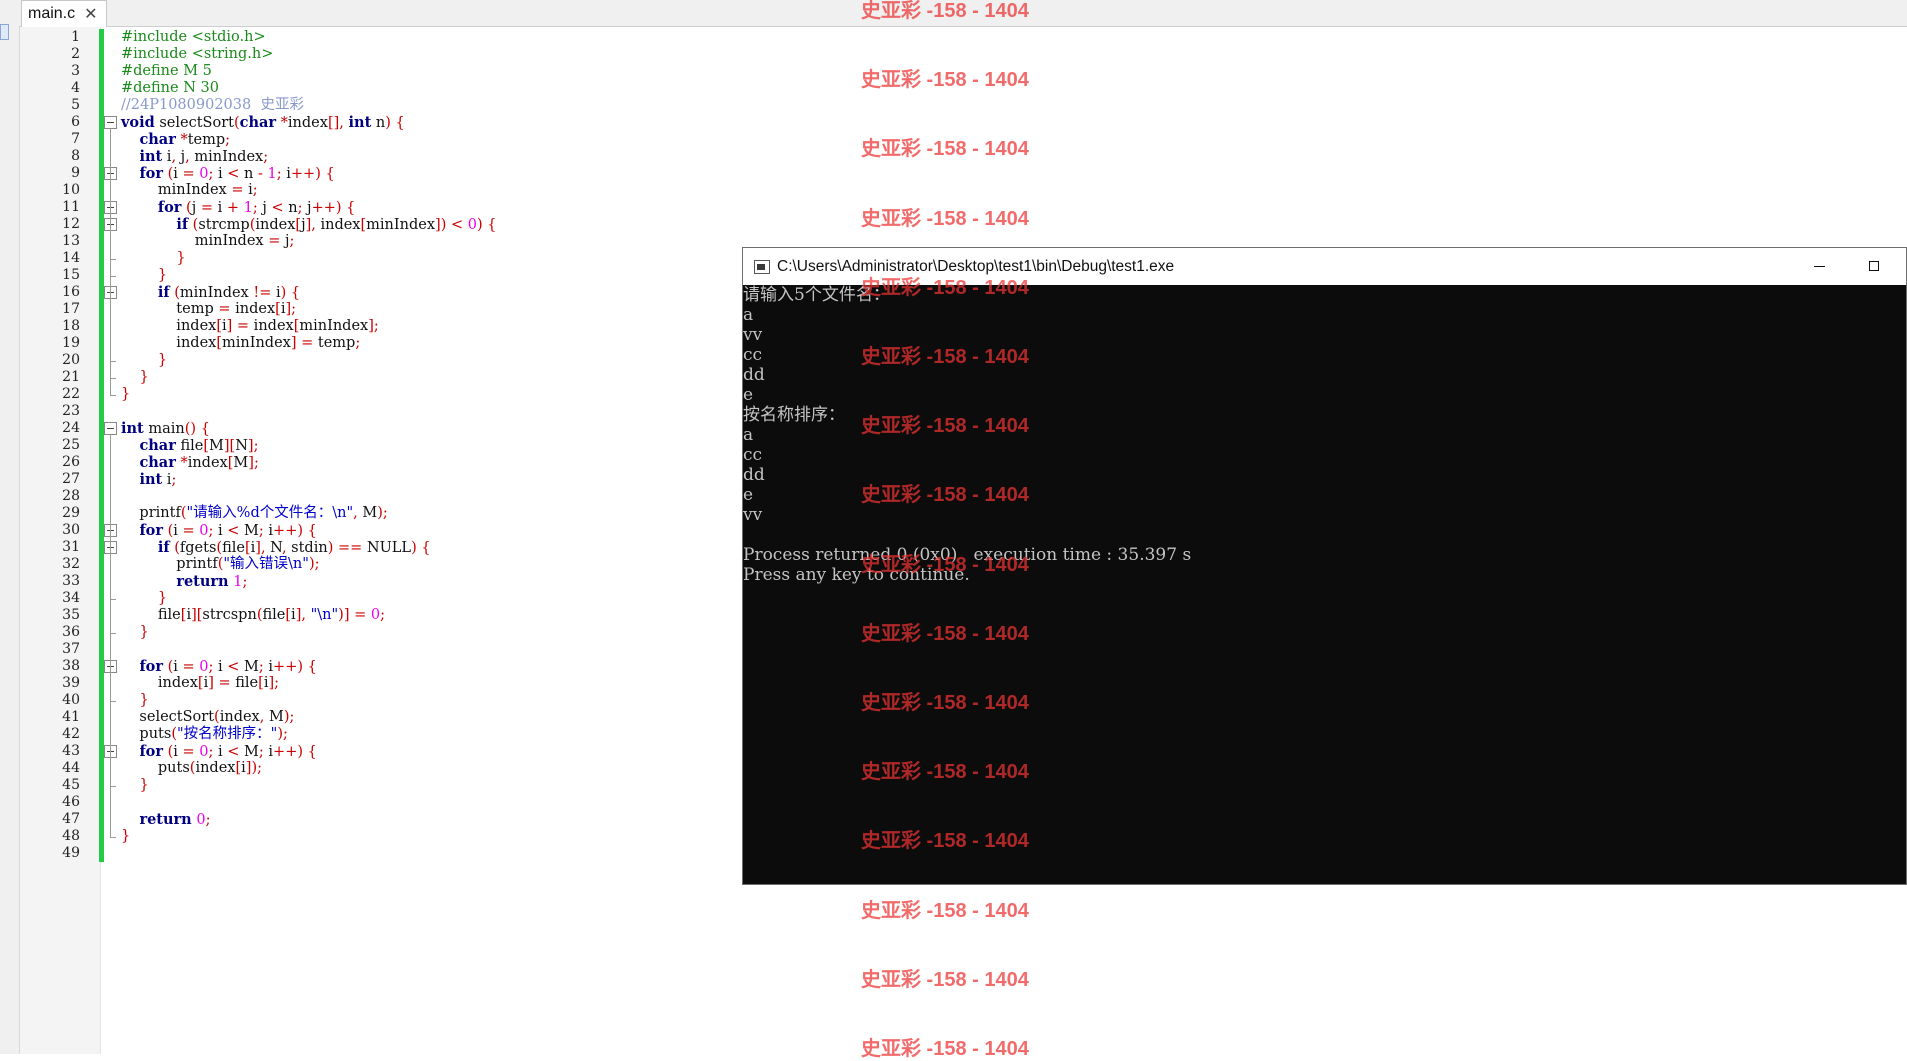 The height and width of the screenshot is (1061, 1907). What do you see at coordinates (71, 258) in the screenshot?
I see `line-number: 14` at bounding box center [71, 258].